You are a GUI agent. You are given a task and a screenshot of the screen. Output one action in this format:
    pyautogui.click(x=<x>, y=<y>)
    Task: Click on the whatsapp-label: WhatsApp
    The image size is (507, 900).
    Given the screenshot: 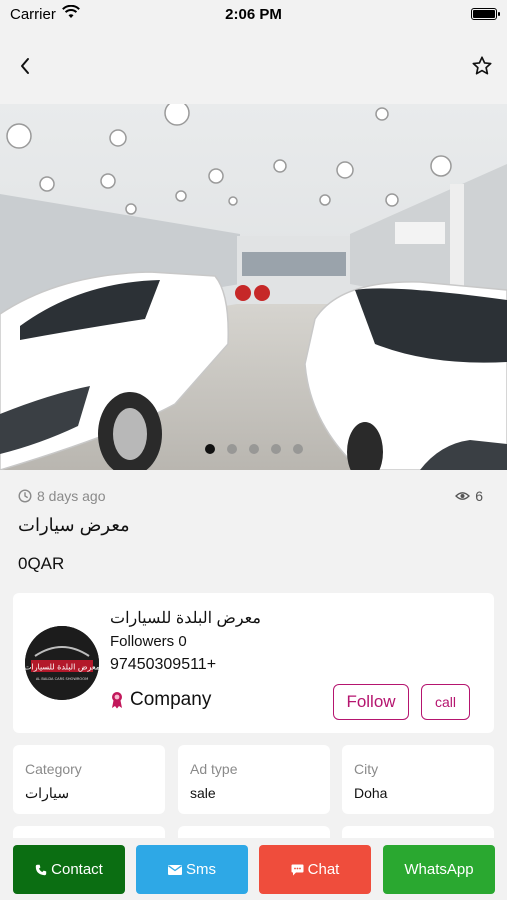 What is the action you would take?
    pyautogui.click(x=439, y=869)
    